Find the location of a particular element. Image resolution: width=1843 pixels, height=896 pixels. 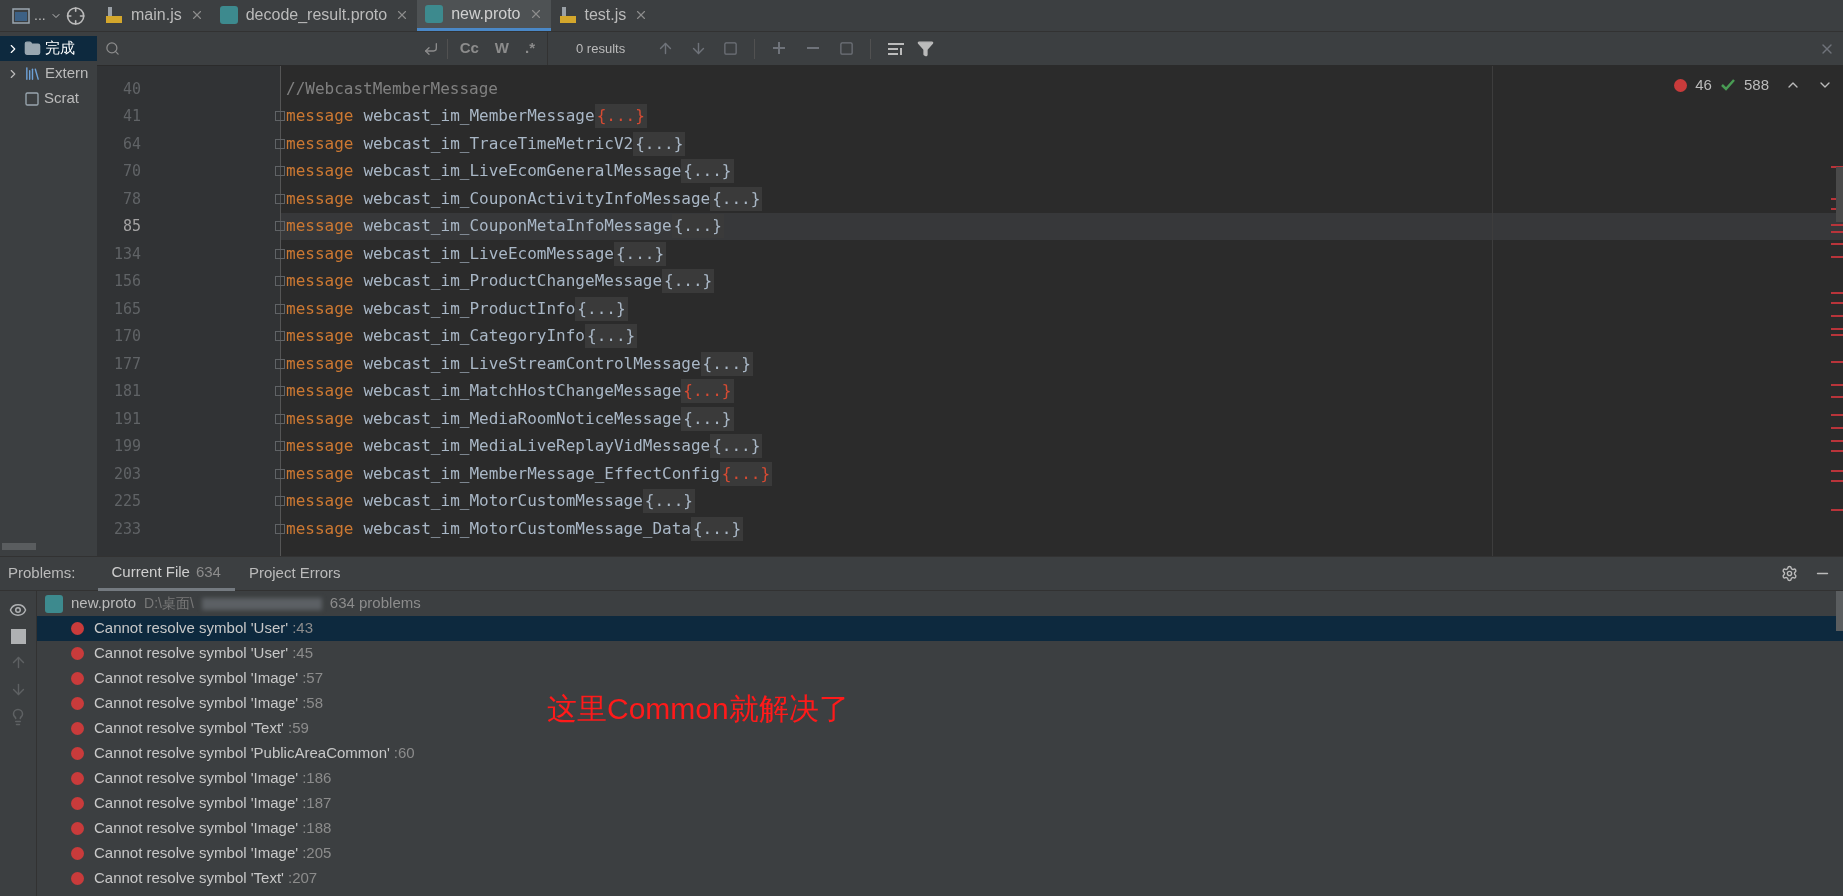

multiline-icon is located at coordinates (896, 48).